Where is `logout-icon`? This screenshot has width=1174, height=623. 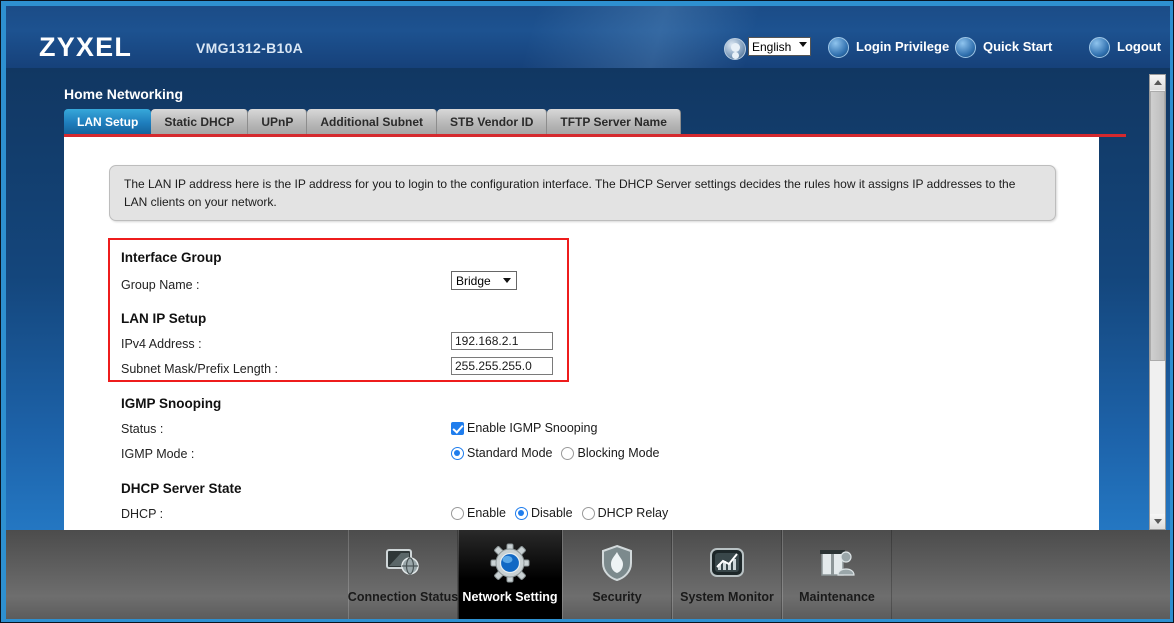
logout-icon is located at coordinates (1099, 47).